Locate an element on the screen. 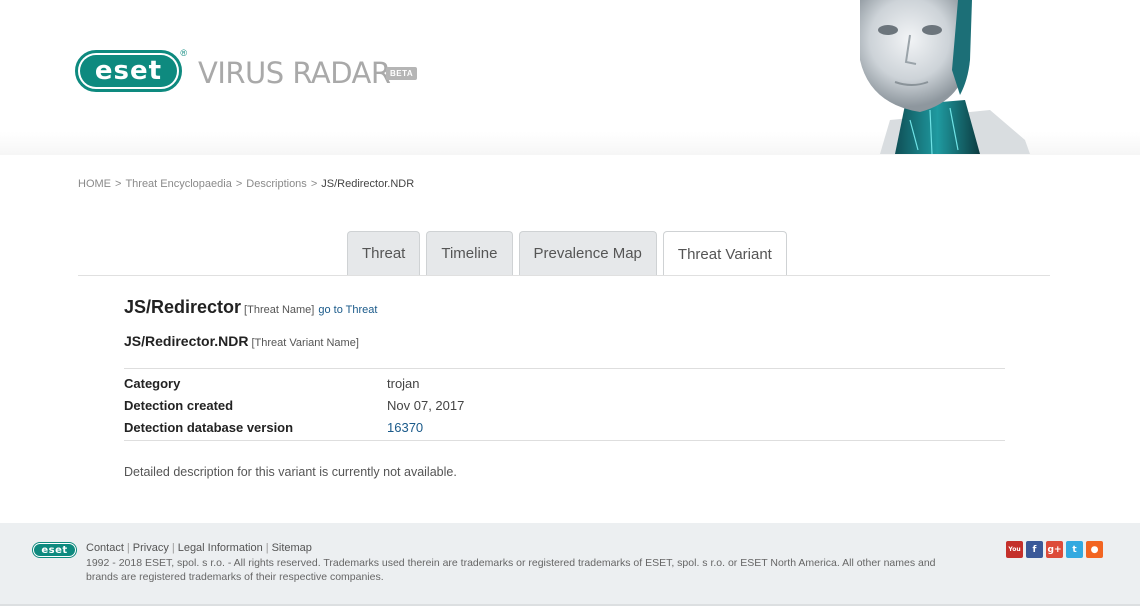 Image resolution: width=1140 pixels, height=606 pixels. facebook-icon: f is located at coordinates (1034, 549).